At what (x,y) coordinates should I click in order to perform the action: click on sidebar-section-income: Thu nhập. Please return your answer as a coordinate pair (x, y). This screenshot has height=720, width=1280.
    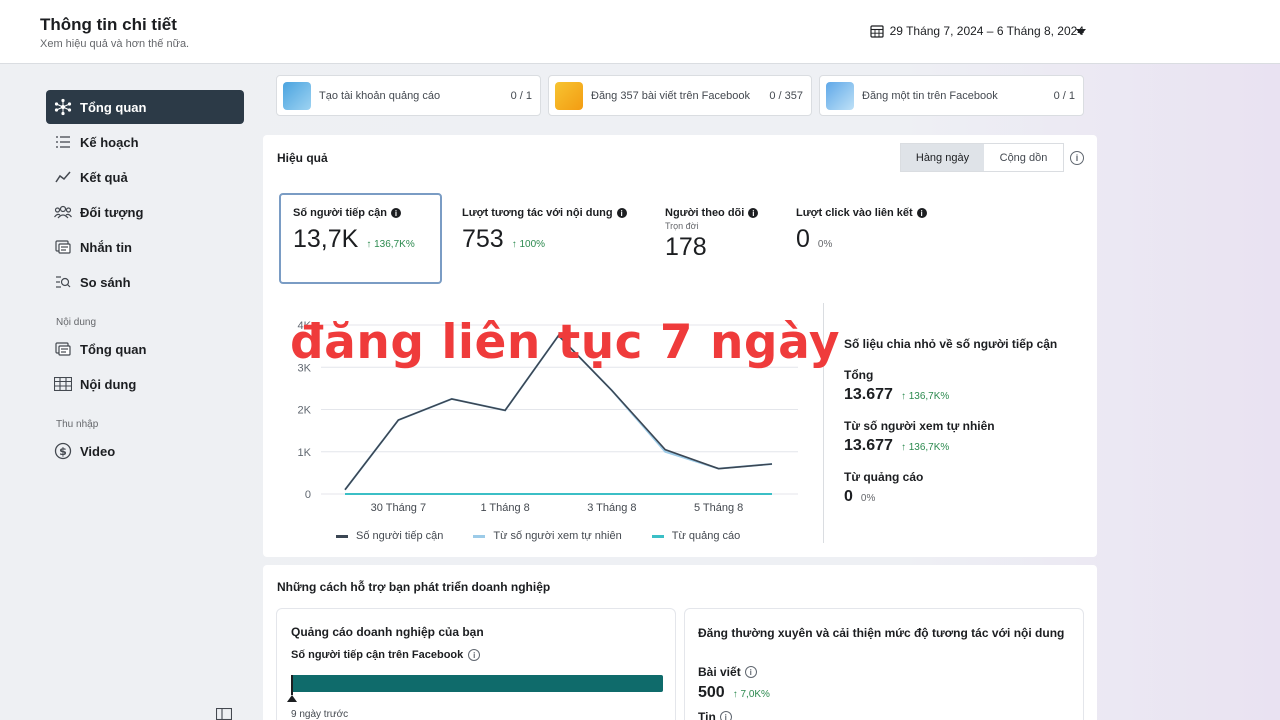
    Looking at the image, I should click on (77, 424).